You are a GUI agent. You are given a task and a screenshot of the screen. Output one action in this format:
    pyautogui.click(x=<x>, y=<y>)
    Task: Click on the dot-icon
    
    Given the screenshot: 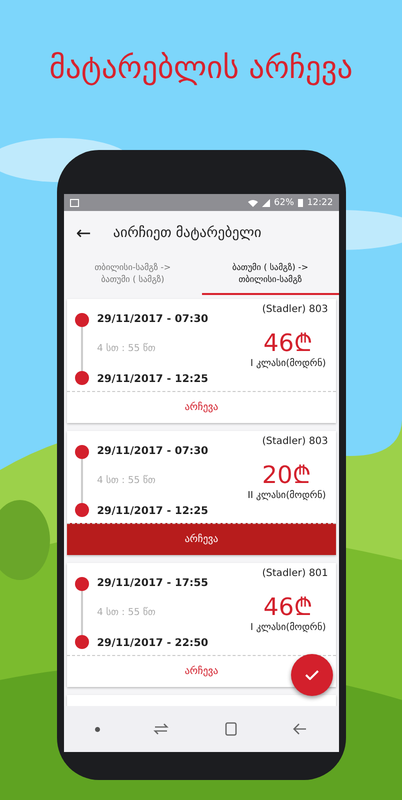 What is the action you would take?
    pyautogui.click(x=97, y=729)
    